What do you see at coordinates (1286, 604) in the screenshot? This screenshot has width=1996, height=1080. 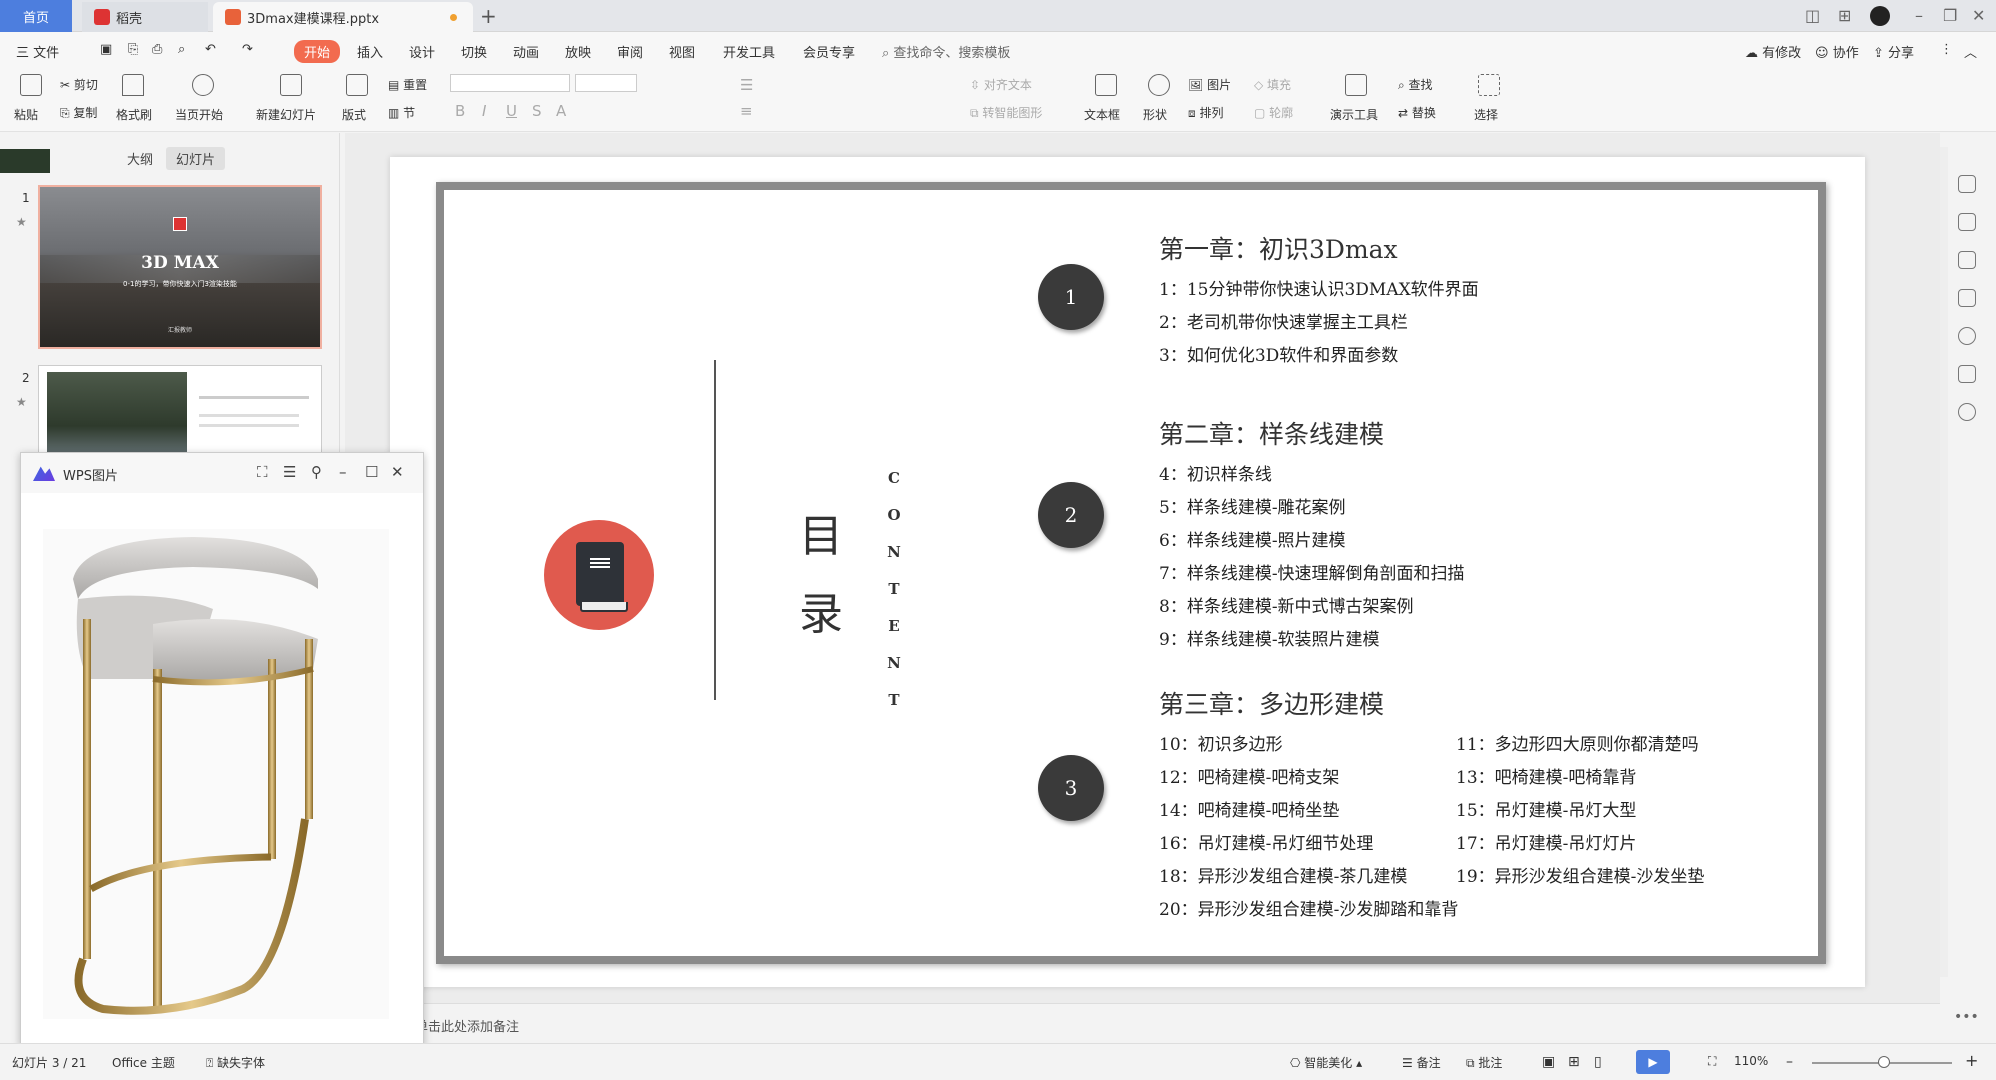 I see `toc-item: 8：样条线建模-新中式博古架案例` at bounding box center [1286, 604].